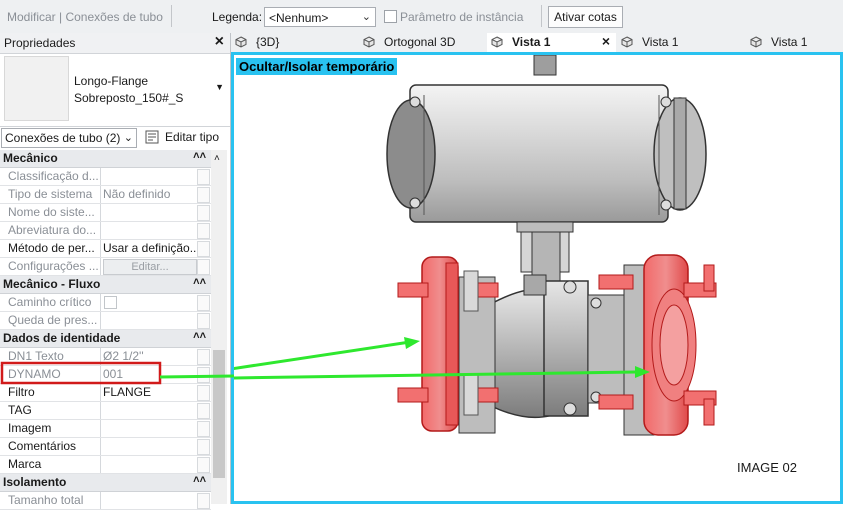  I want to click on property-value: FLANGE, so click(148, 392).